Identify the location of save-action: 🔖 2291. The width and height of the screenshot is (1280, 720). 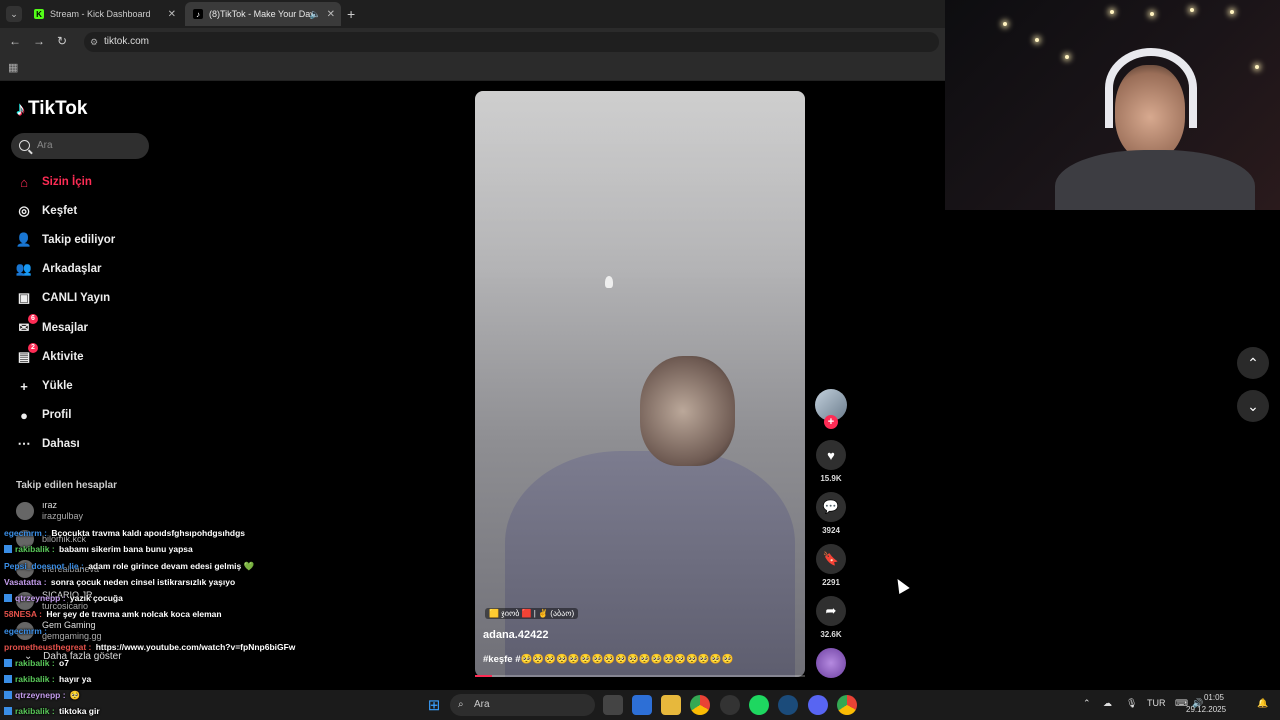
(831, 565).